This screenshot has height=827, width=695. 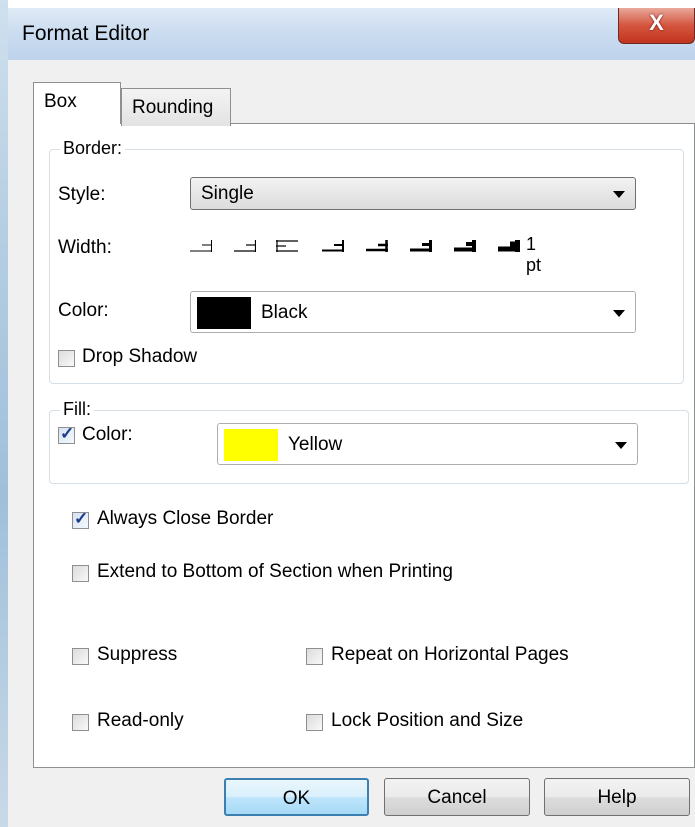 I want to click on window-left-edge, so click(x=4, y=413).